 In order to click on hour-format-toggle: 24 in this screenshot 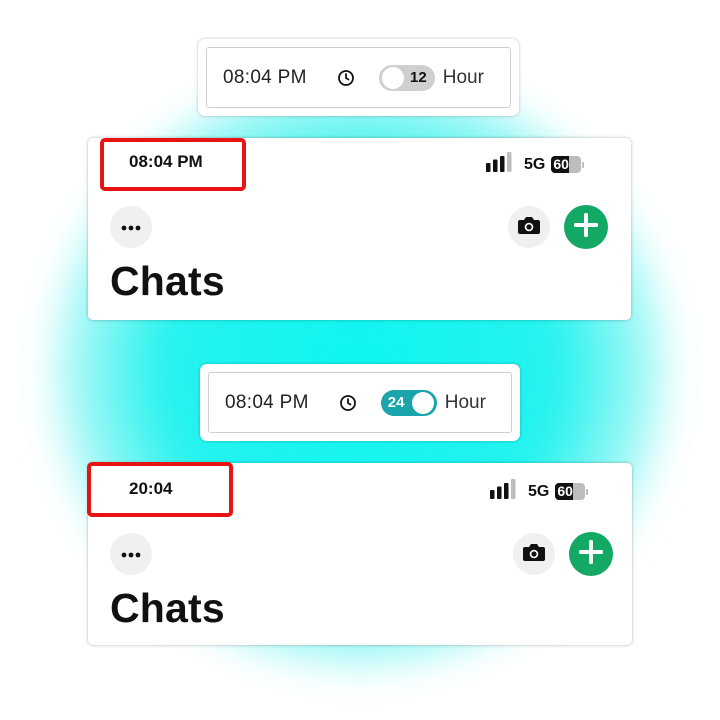, I will do `click(408, 402)`.